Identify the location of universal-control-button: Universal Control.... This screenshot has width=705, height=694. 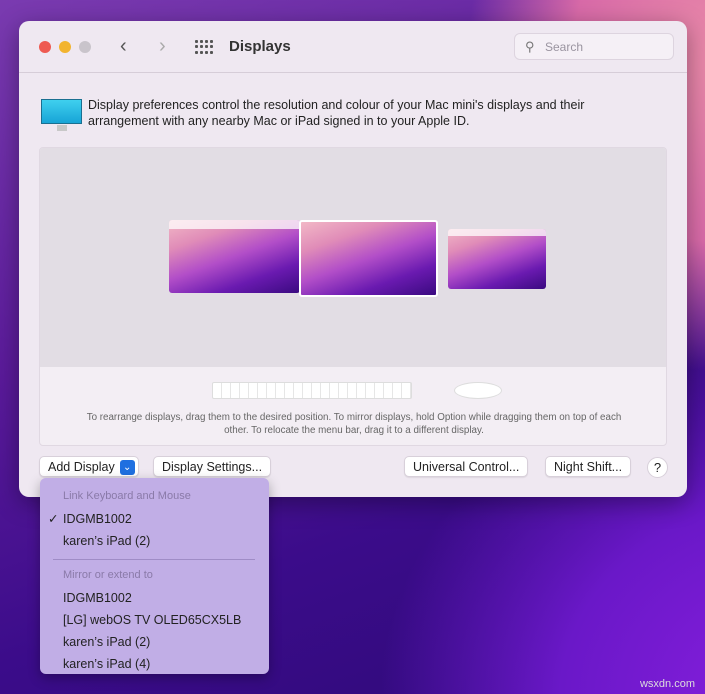
(466, 466).